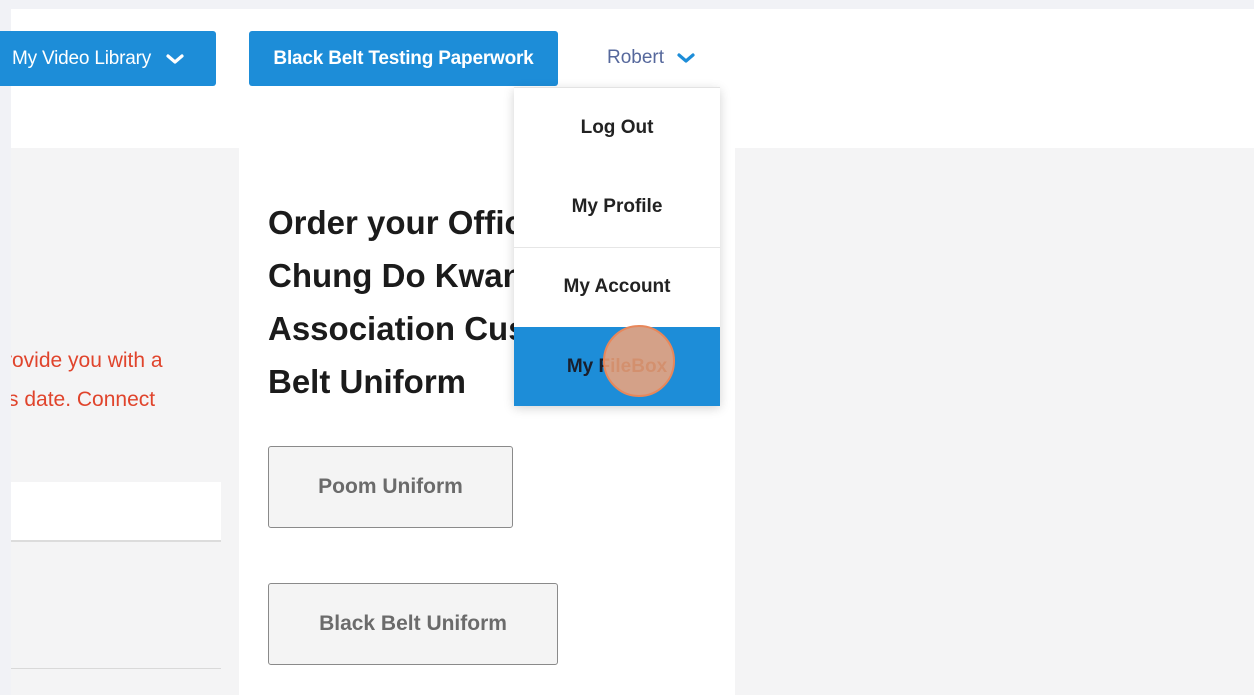 The width and height of the screenshot is (1254, 695). What do you see at coordinates (393, 328) in the screenshot?
I see `heading-line: Association Cus` at bounding box center [393, 328].